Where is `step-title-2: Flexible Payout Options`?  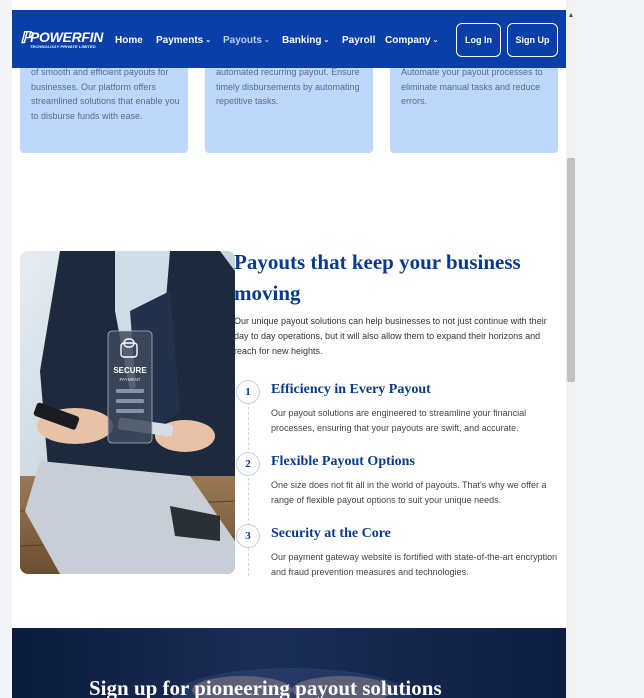
step-title-2: Flexible Payout Options is located at coordinates (343, 461).